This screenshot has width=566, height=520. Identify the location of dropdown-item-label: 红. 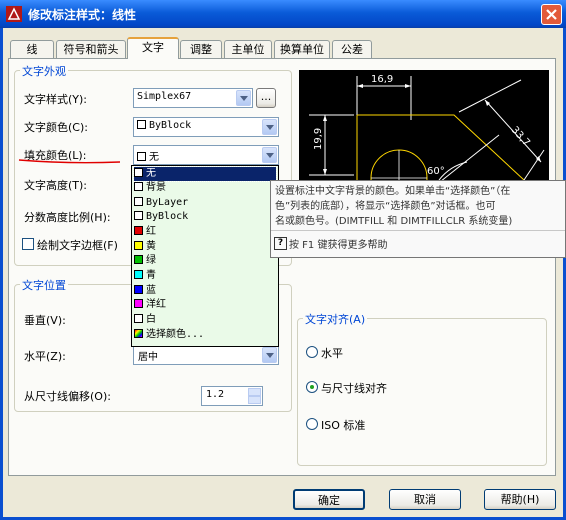
(151, 231).